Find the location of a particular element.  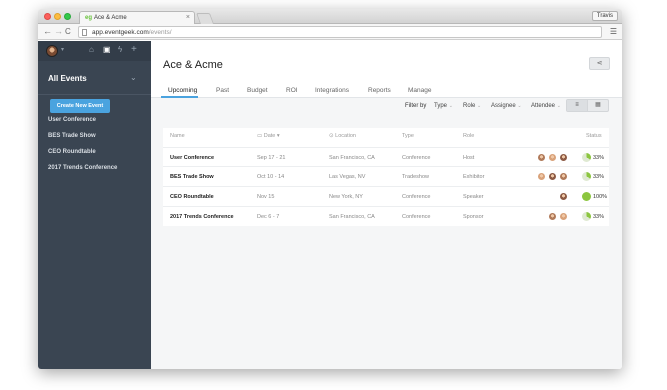

tab-reports: Reports is located at coordinates (379, 90).